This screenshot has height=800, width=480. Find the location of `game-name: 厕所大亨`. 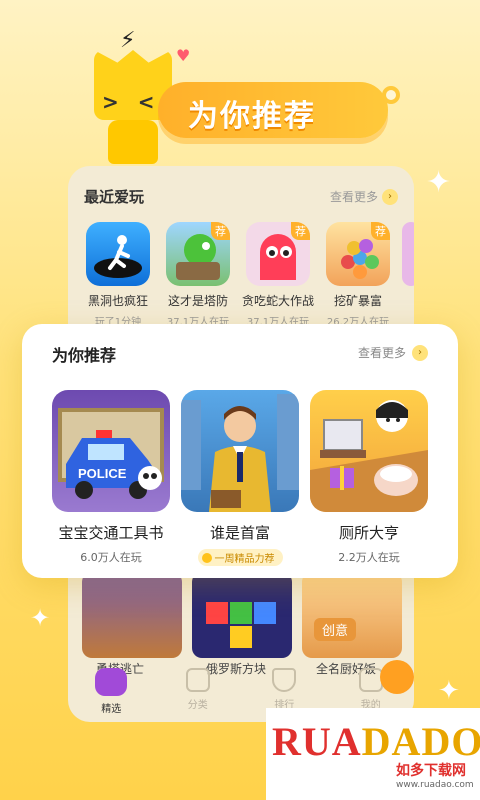

game-name: 厕所大亨 is located at coordinates (368, 533).